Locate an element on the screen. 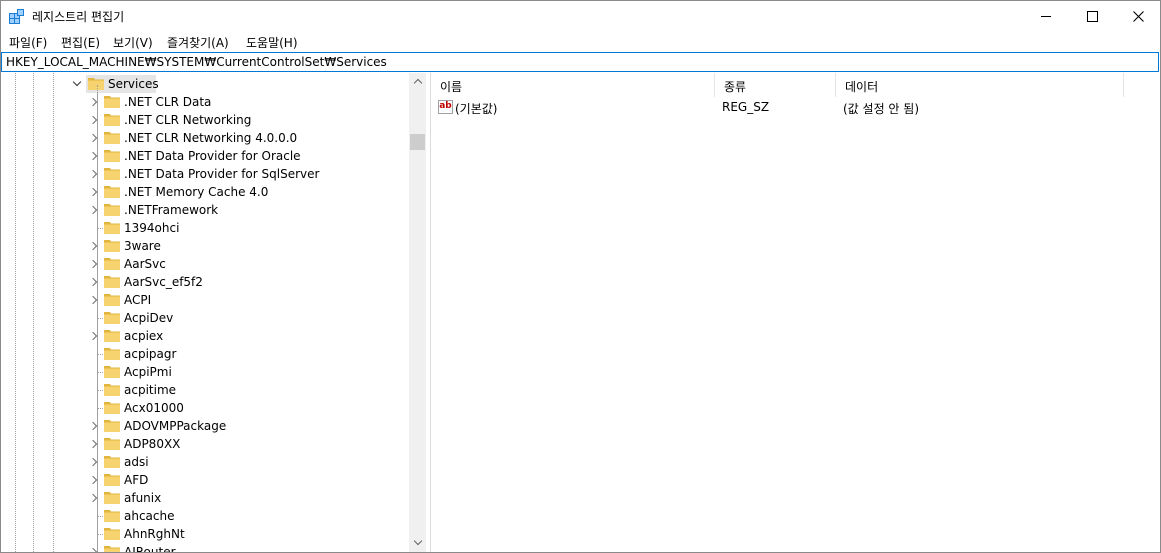  scroll-thumb is located at coordinates (417, 142).